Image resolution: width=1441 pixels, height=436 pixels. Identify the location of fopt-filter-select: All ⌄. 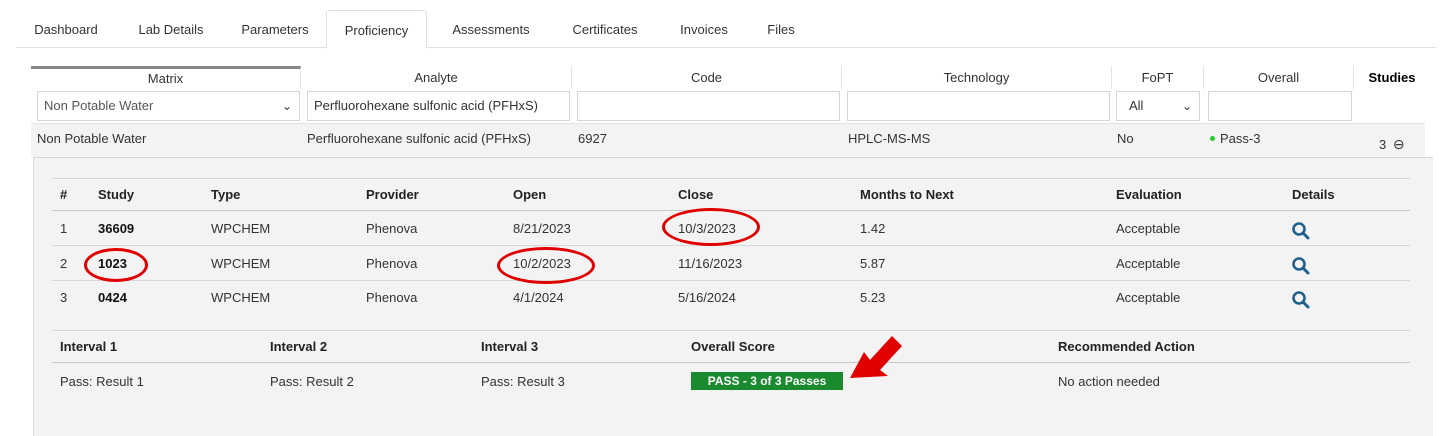
(1158, 106).